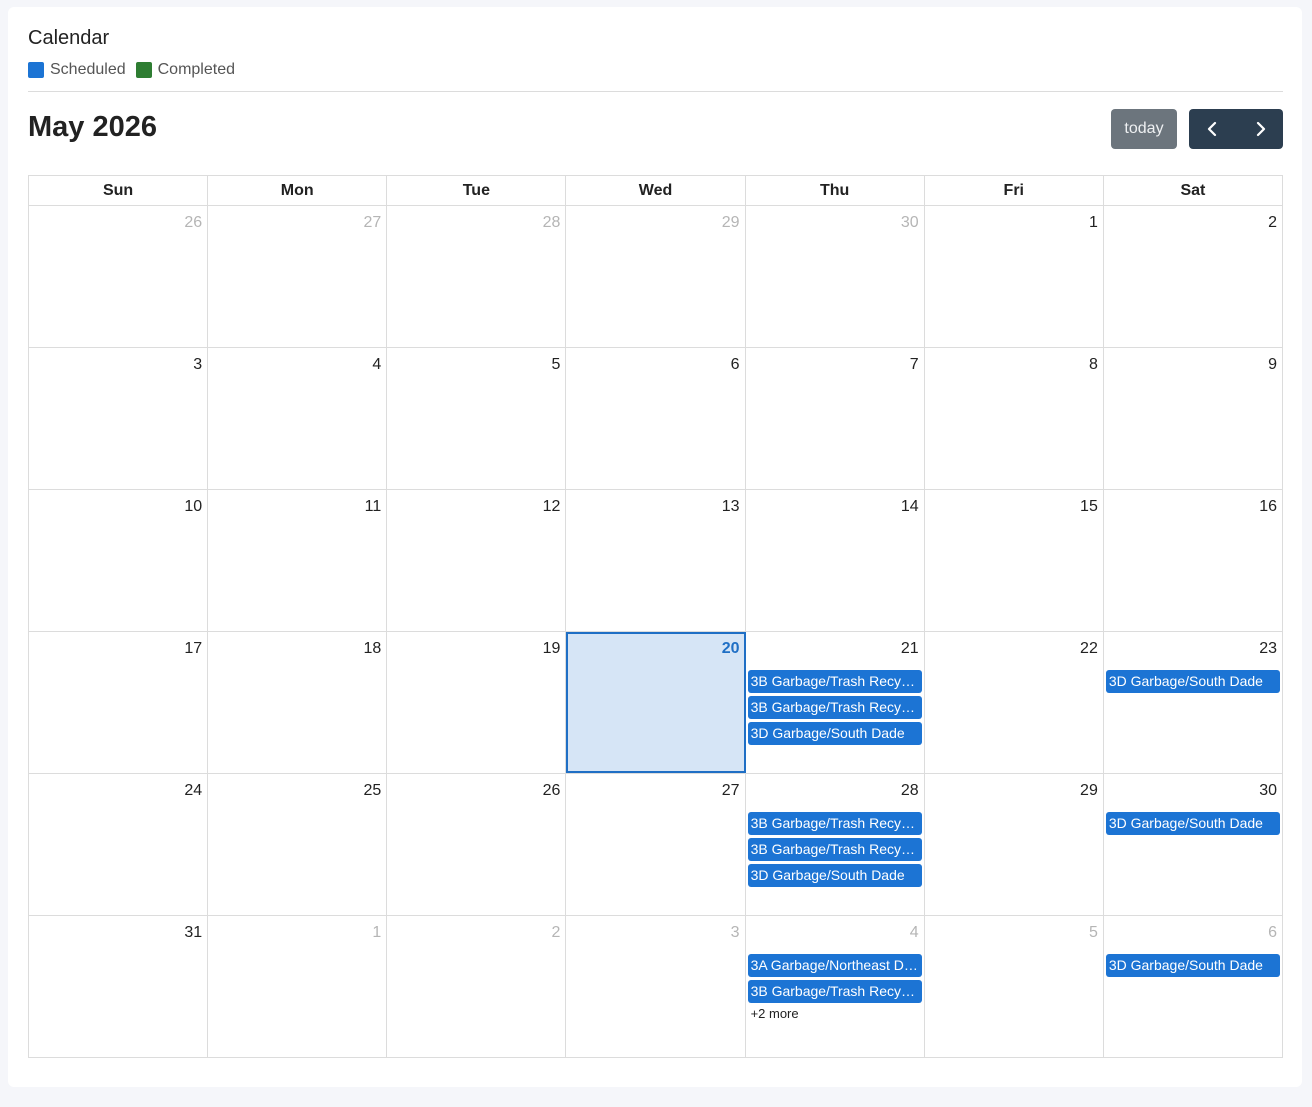 This screenshot has height=1107, width=1312. What do you see at coordinates (1089, 649) in the screenshot?
I see `day-number: 22` at bounding box center [1089, 649].